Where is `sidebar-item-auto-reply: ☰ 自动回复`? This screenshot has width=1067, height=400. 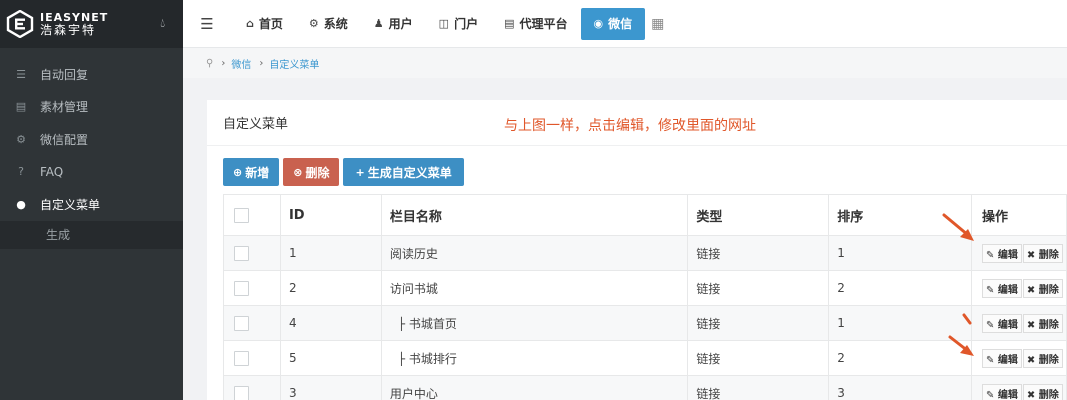 sidebar-item-auto-reply: ☰ 自动回复 is located at coordinates (91, 74).